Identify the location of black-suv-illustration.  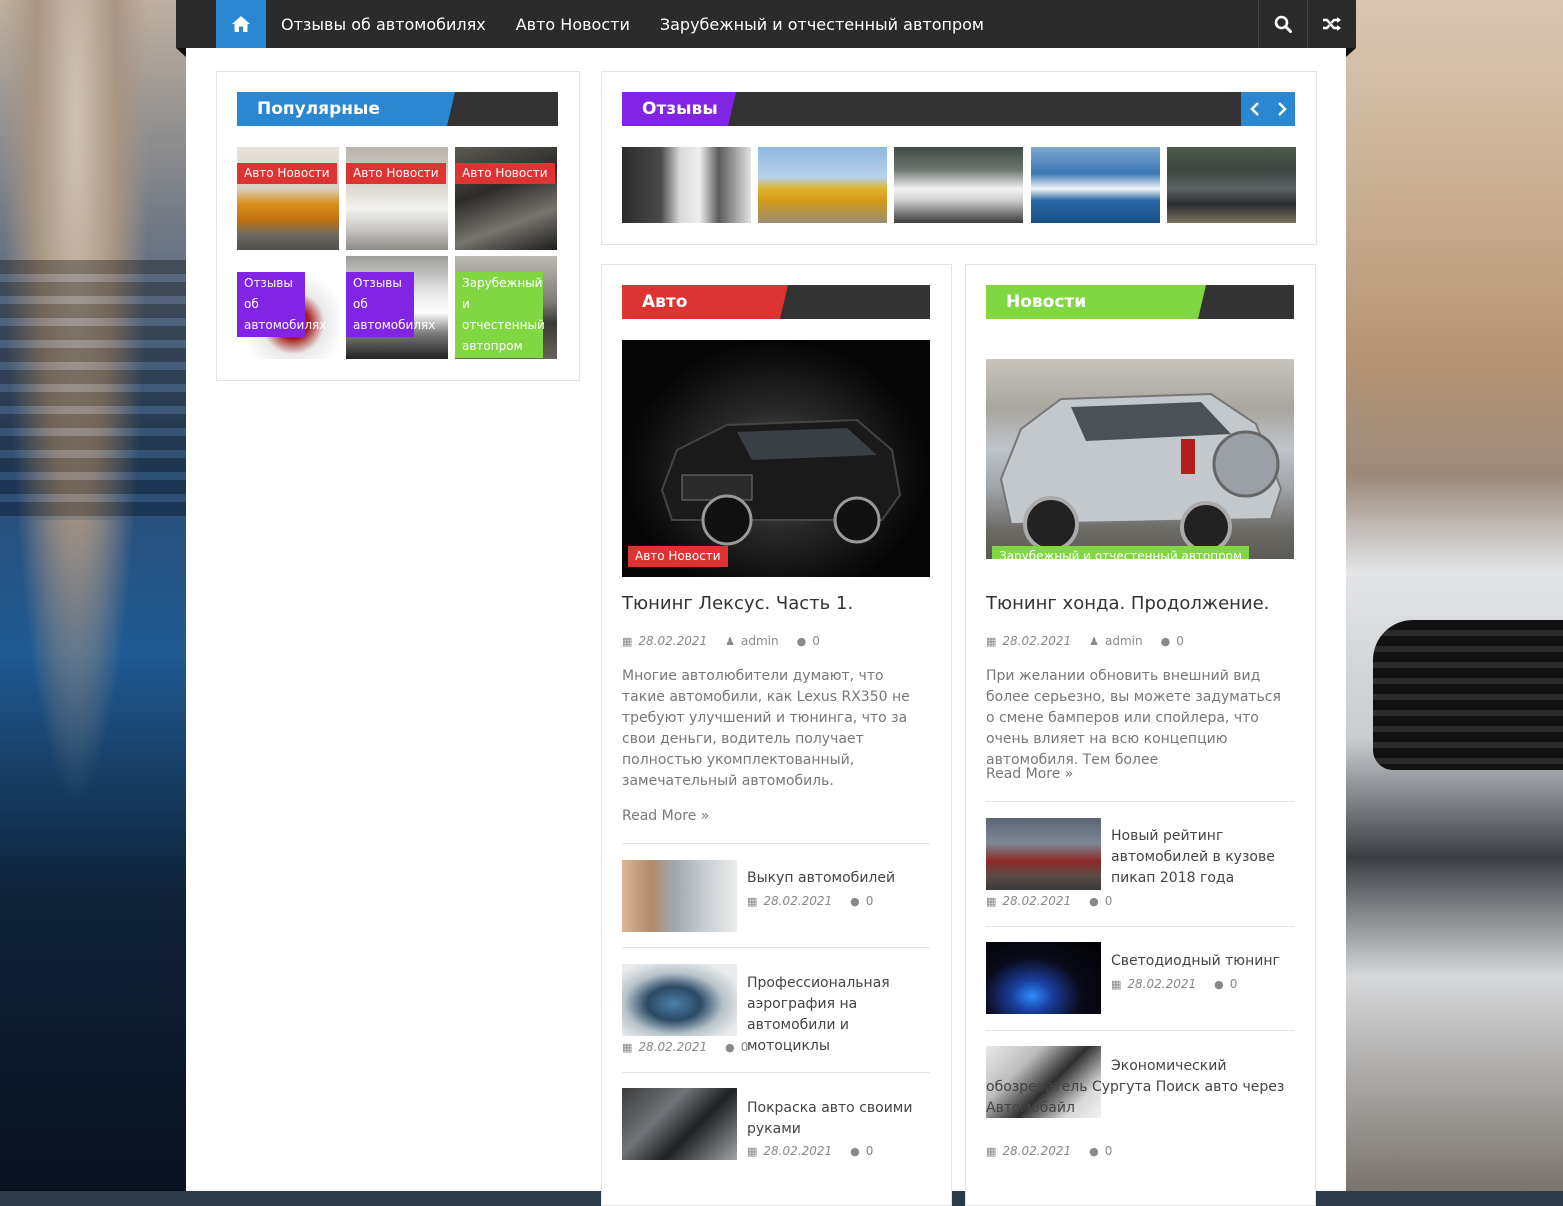
(781, 482).